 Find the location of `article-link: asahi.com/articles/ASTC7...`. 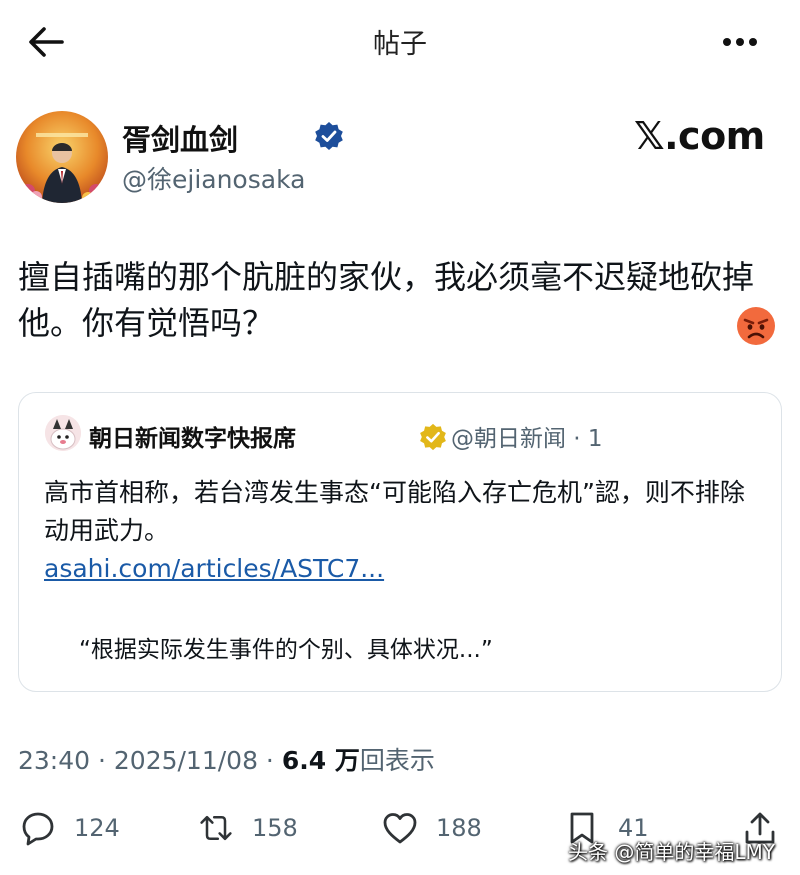

article-link: asahi.com/articles/ASTC7... is located at coordinates (214, 568).